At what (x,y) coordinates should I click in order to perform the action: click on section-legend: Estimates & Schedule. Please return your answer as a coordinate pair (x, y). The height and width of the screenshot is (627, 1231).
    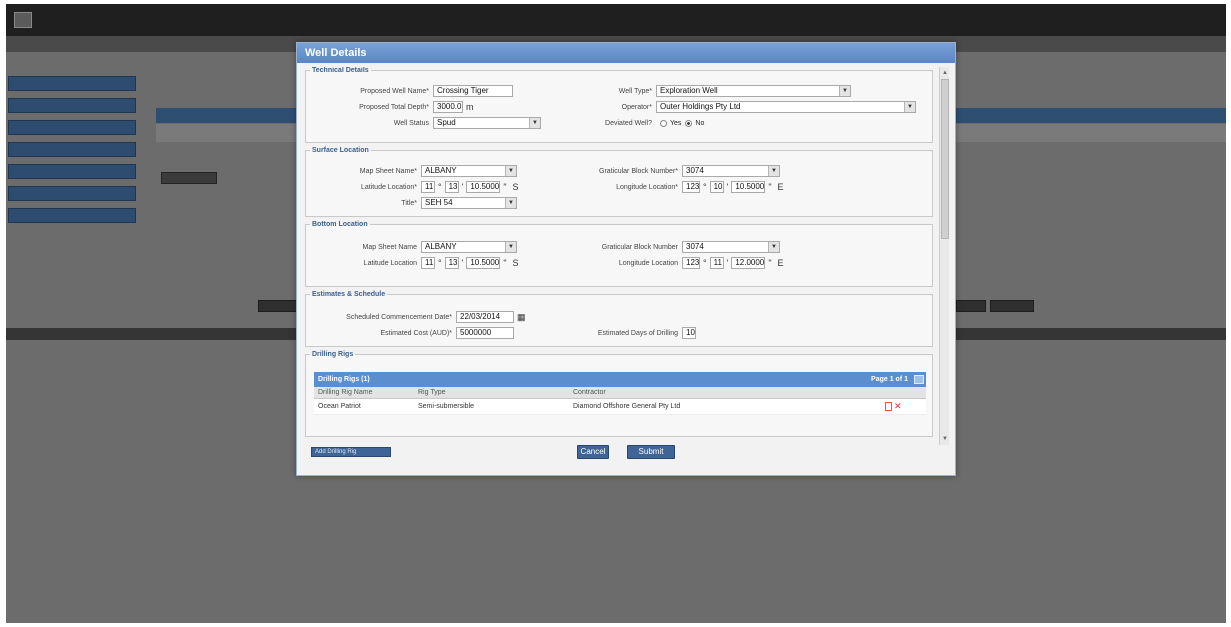
    Looking at the image, I should click on (349, 294).